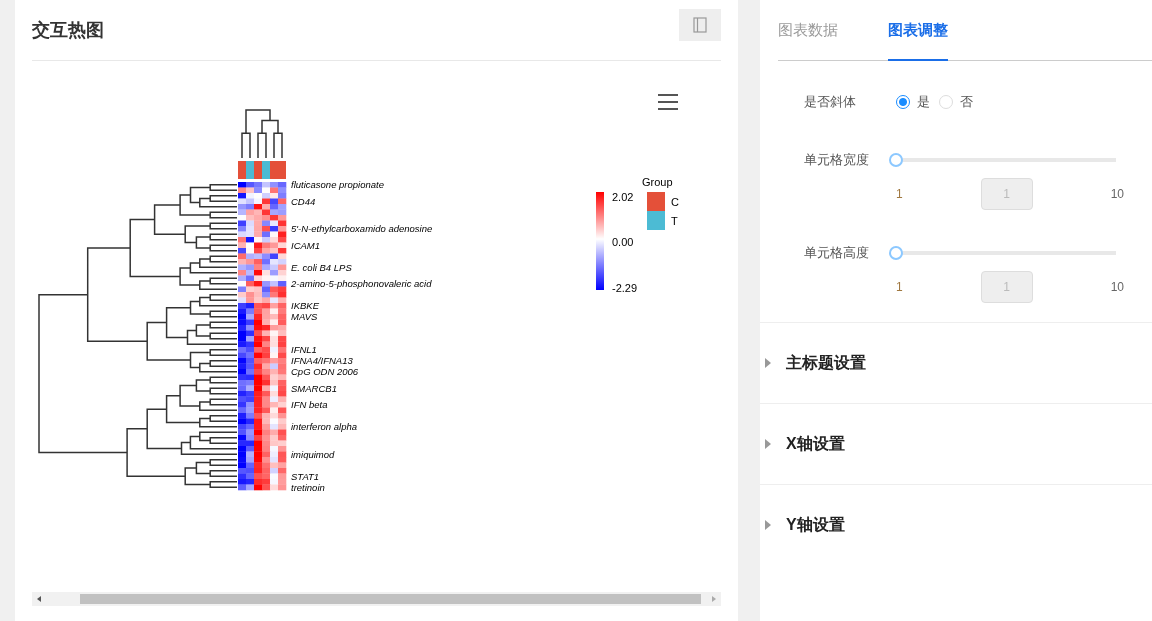 The width and height of the screenshot is (1152, 621). What do you see at coordinates (830, 102) in the screenshot?
I see `setting-label: 是否斜体` at bounding box center [830, 102].